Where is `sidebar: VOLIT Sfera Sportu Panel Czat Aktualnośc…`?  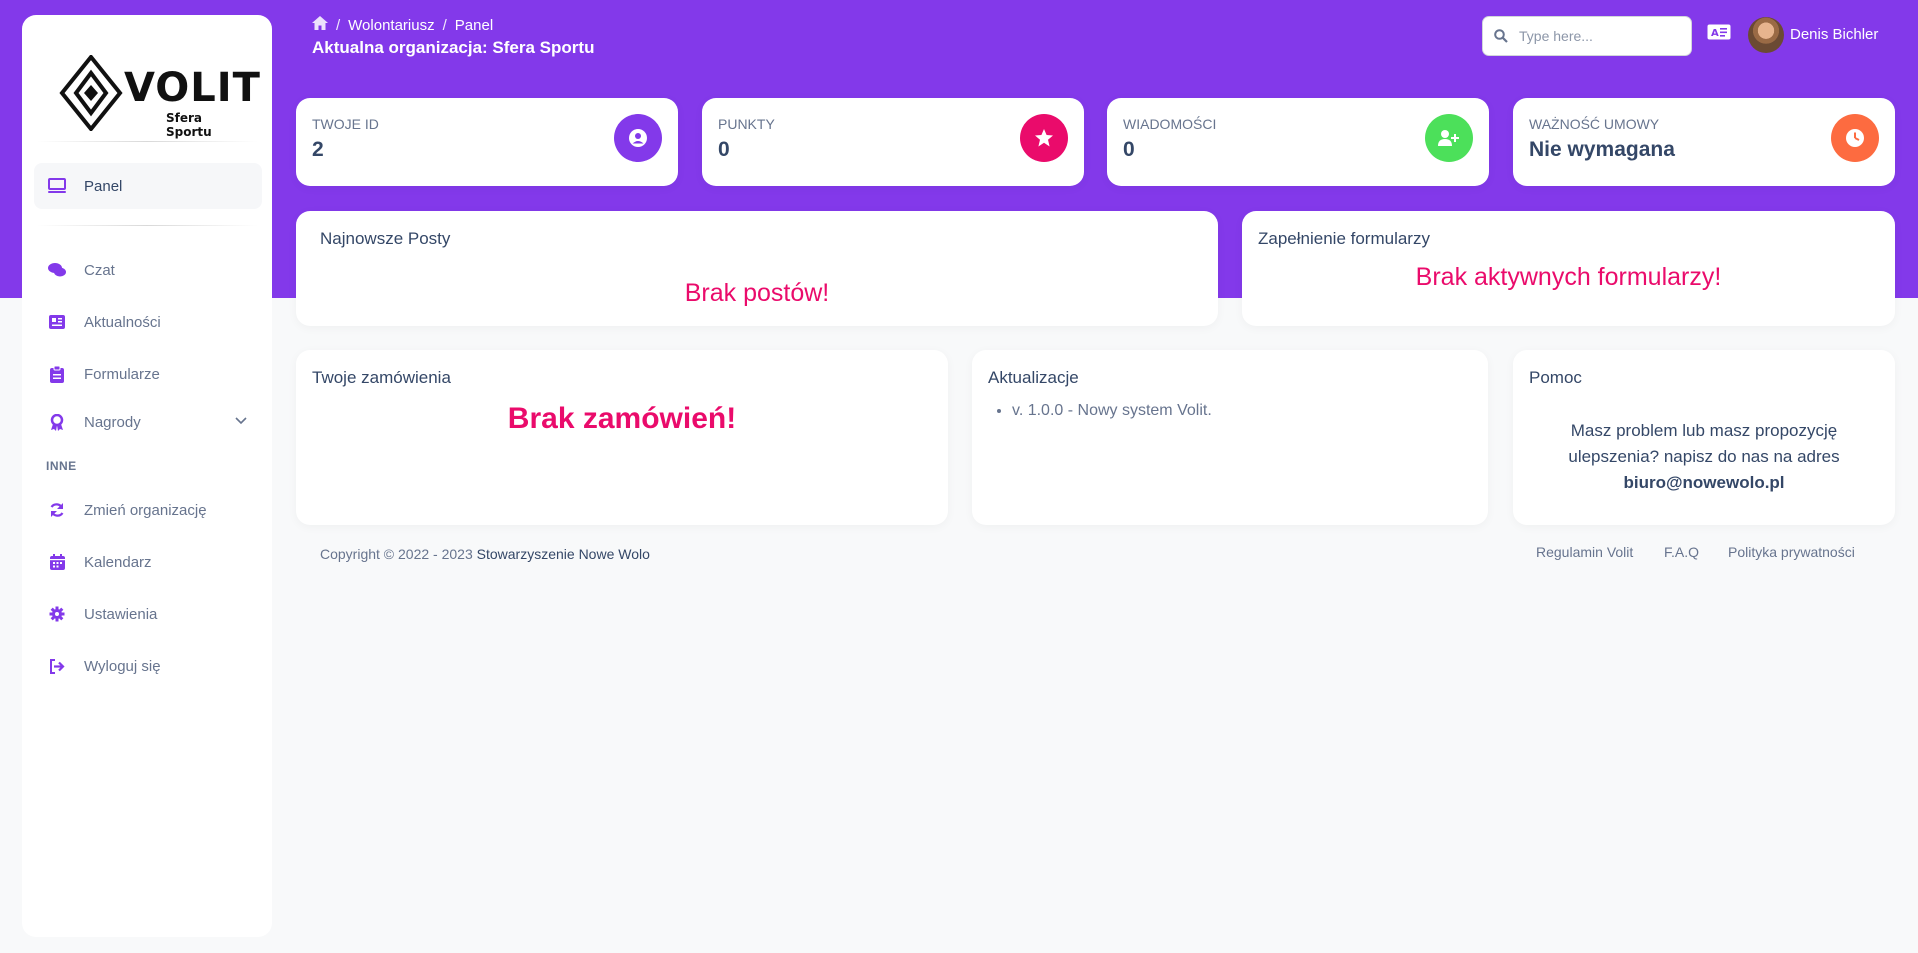 sidebar: VOLIT Sfera Sportu Panel Czat Aktualnośc… is located at coordinates (147, 476).